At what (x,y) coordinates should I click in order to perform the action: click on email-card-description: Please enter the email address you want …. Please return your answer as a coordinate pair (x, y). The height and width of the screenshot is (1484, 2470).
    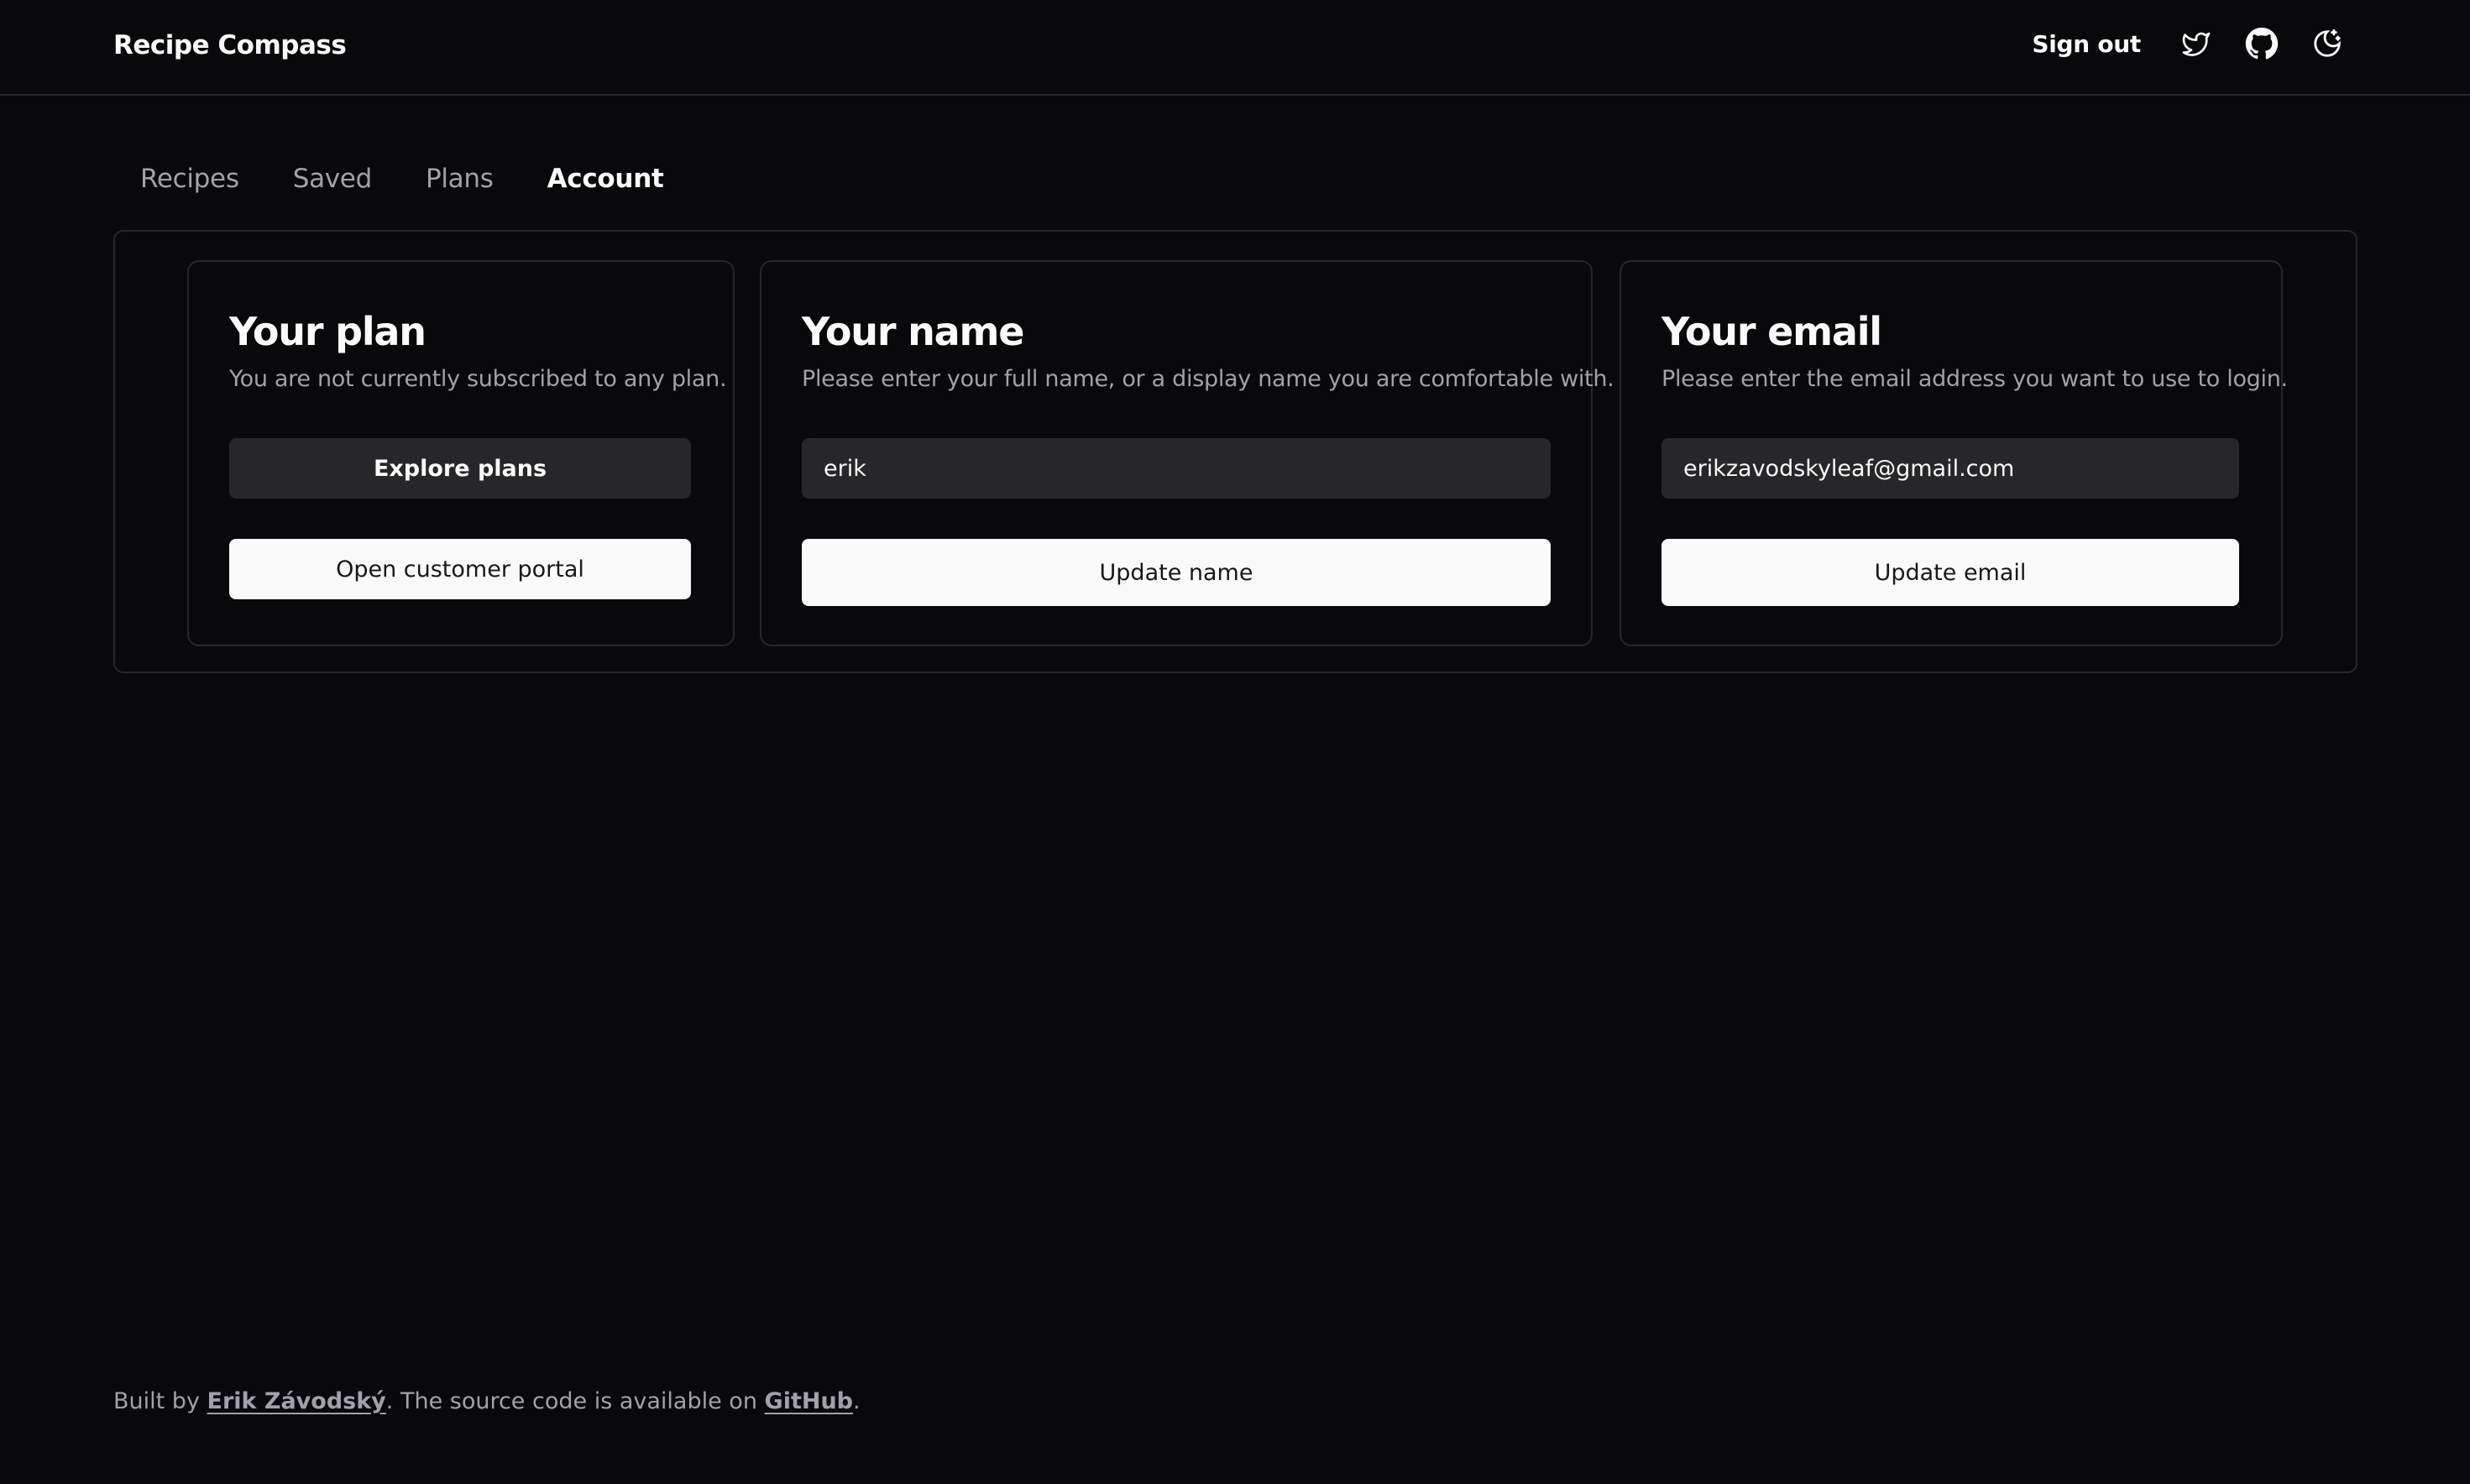
    Looking at the image, I should click on (1974, 379).